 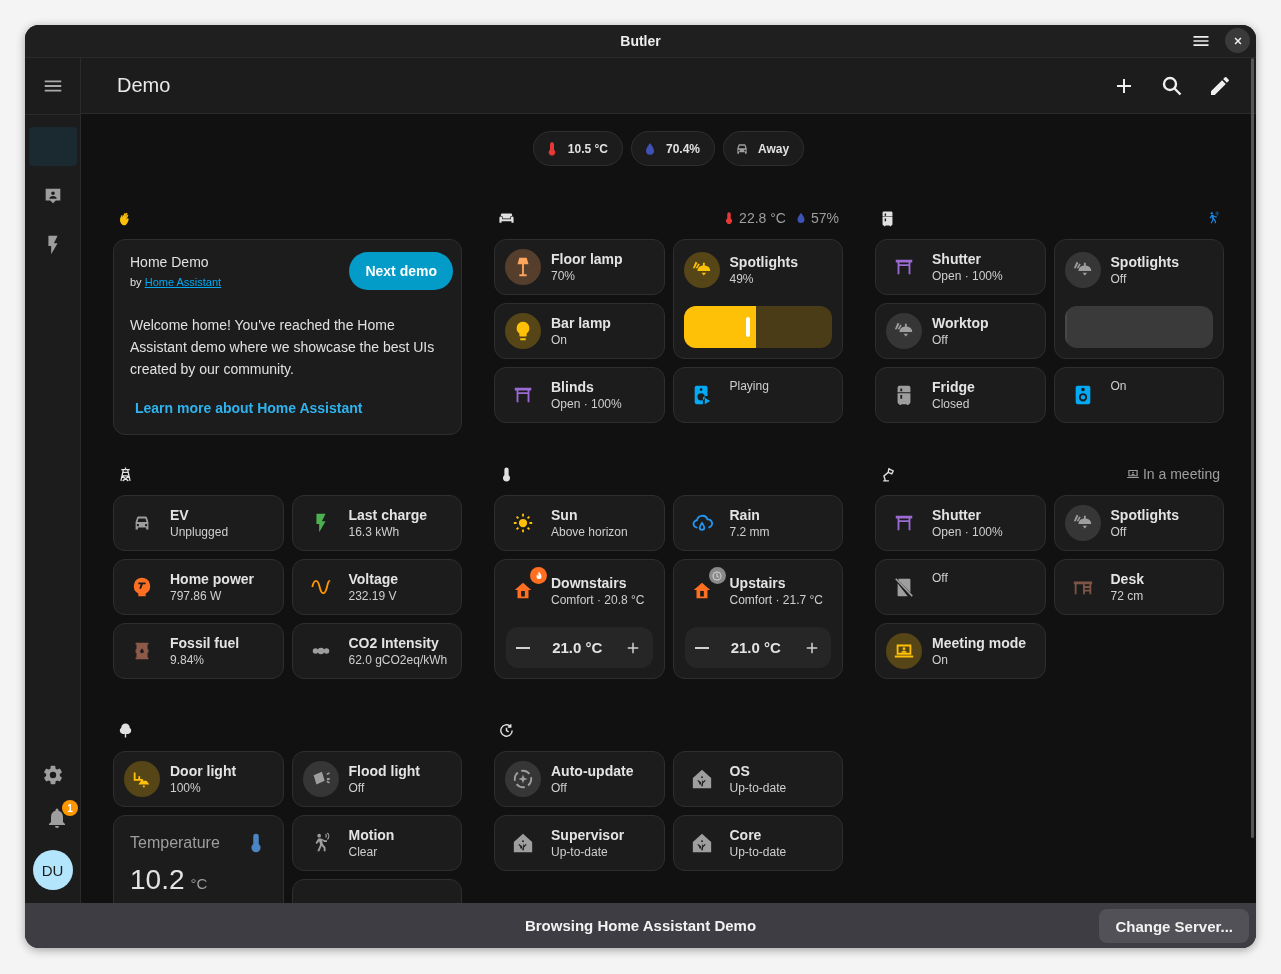 What do you see at coordinates (198, 859) in the screenshot?
I see `sensor-card: Temperature 10.2 °C` at bounding box center [198, 859].